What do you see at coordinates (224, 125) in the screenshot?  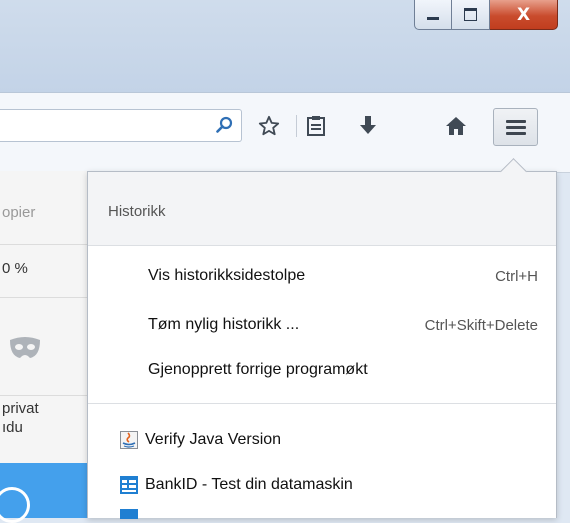 I see `search-icon` at bounding box center [224, 125].